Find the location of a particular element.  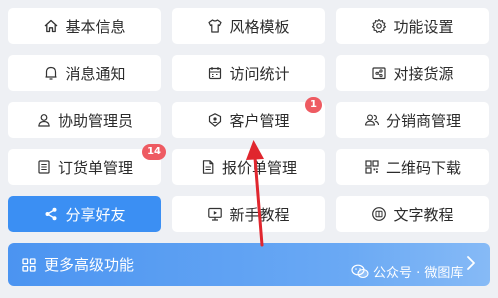

tile-label: 基本信息 is located at coordinates (95, 26).